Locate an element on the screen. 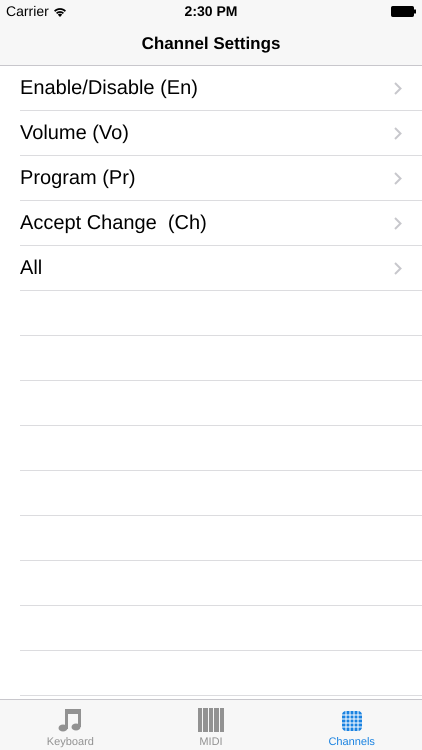  settings-row: Program (Pr) is located at coordinates (221, 178).